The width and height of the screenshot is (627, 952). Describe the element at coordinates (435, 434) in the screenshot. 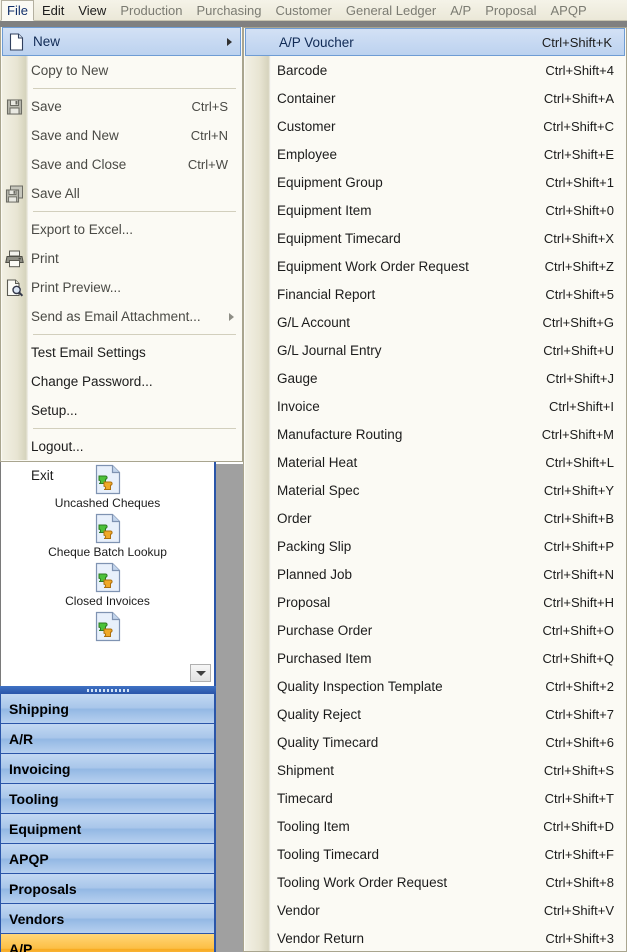

I see `new-submenu-item-manufacture-routing: Manufacture Routing Ctrl+Shift+M` at that location.